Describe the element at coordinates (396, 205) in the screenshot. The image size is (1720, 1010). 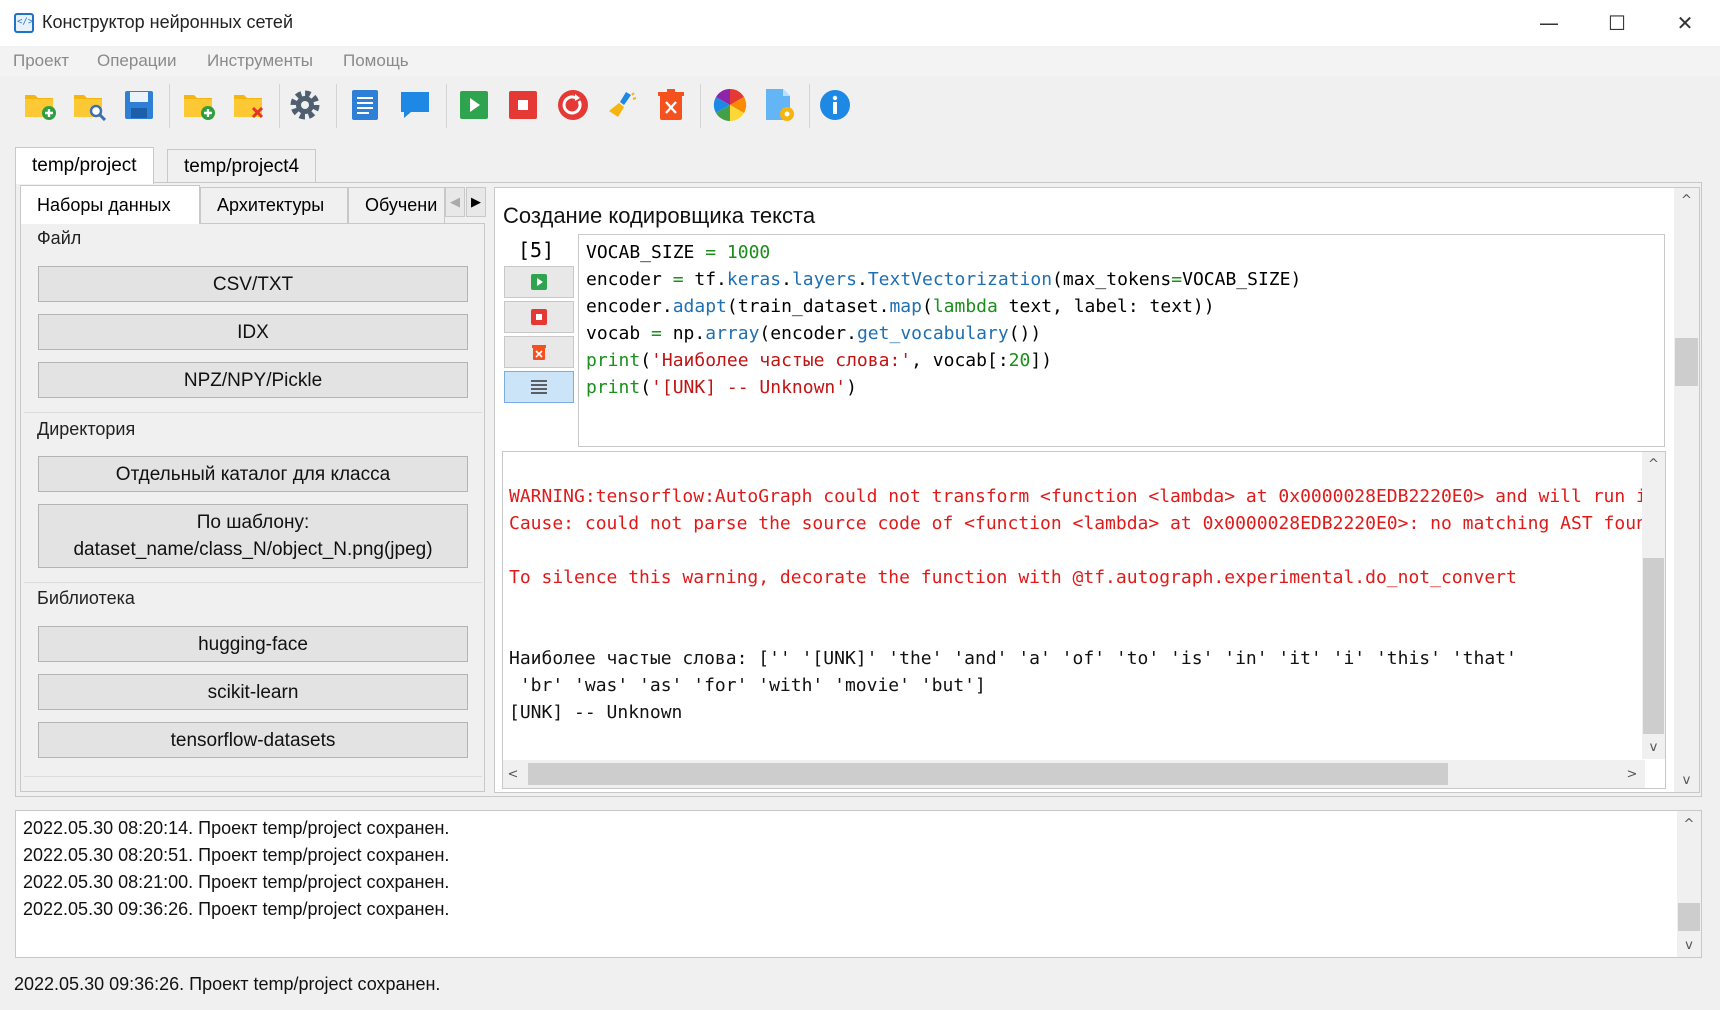
I see `tab-training: Обучени` at that location.